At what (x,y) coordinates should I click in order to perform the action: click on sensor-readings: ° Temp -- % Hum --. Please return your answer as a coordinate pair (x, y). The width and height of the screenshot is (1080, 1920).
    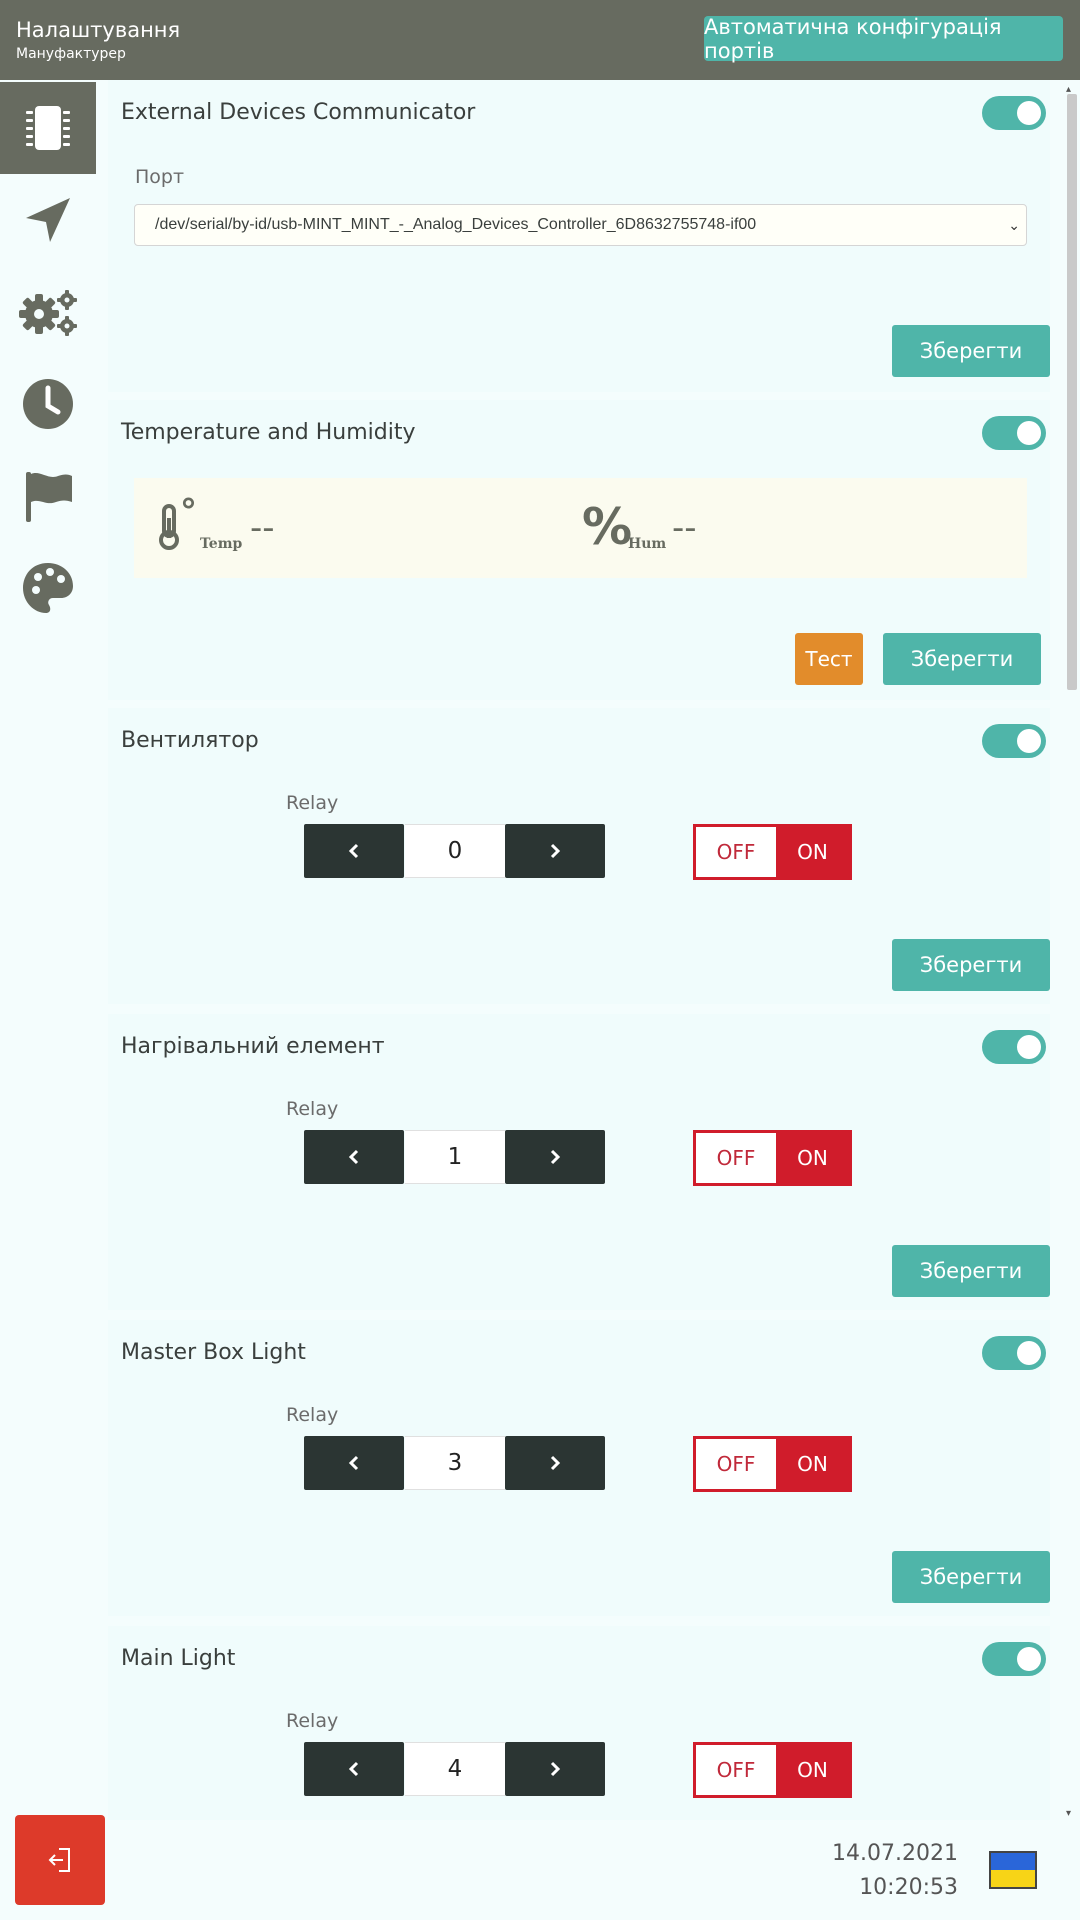
    Looking at the image, I should click on (580, 528).